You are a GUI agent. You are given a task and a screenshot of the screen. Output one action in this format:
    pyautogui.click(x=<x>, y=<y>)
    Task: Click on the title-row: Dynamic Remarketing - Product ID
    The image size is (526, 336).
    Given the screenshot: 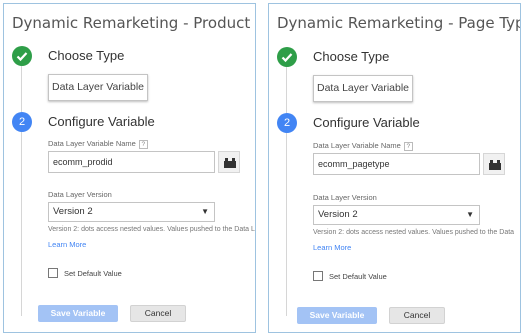 What is the action you would take?
    pyautogui.click(x=133, y=25)
    